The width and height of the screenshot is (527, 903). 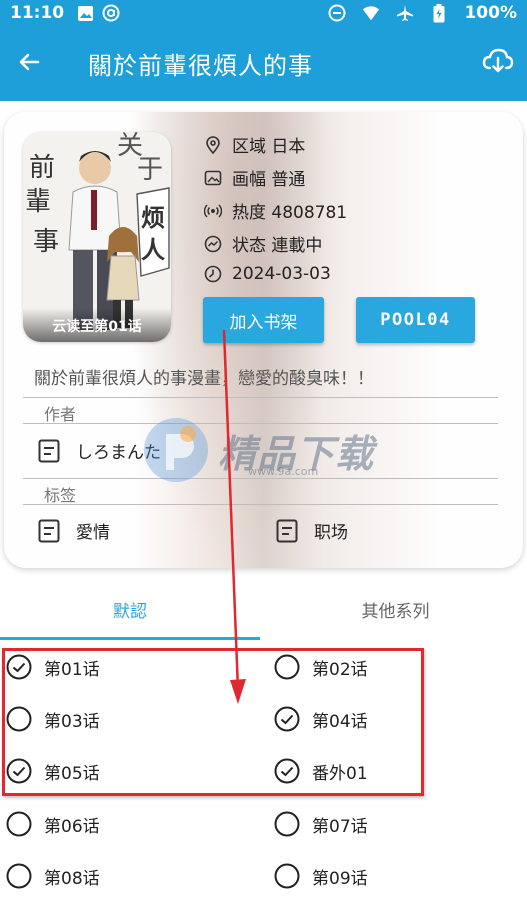 I want to click on tab-other-series: 其他系列, so click(x=395, y=609).